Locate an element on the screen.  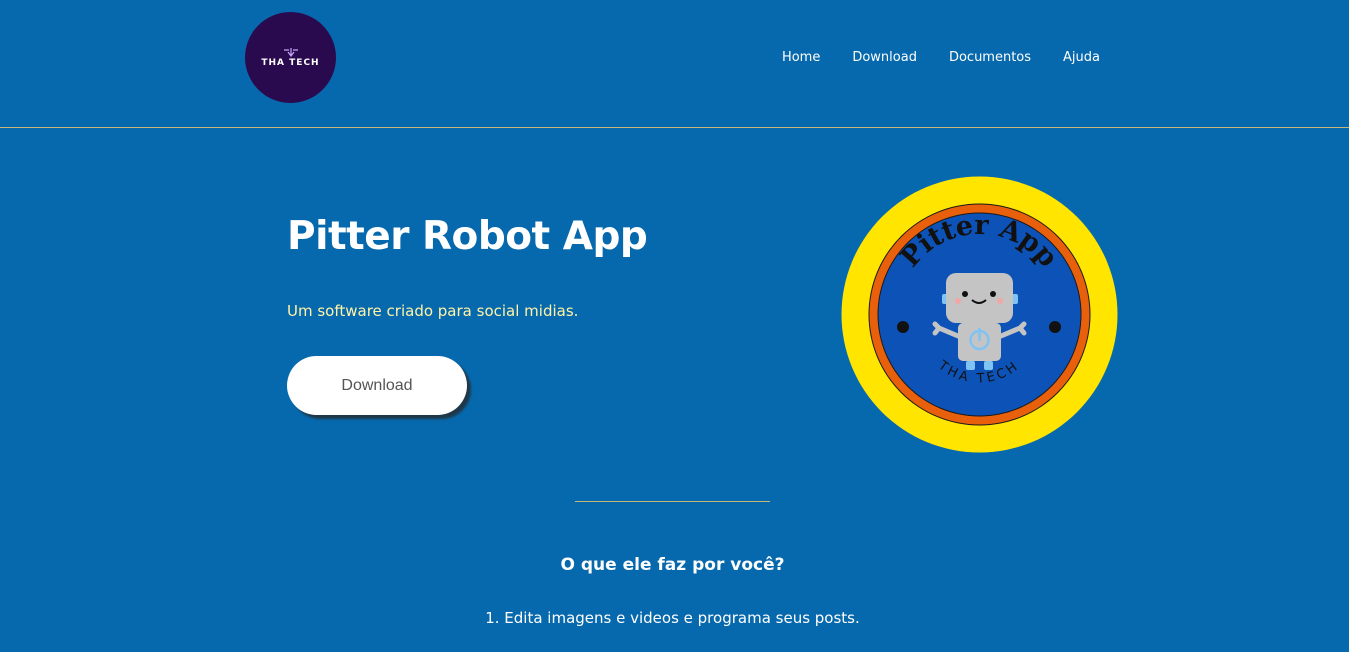
logo-mark-icon is located at coordinates (290, 52).